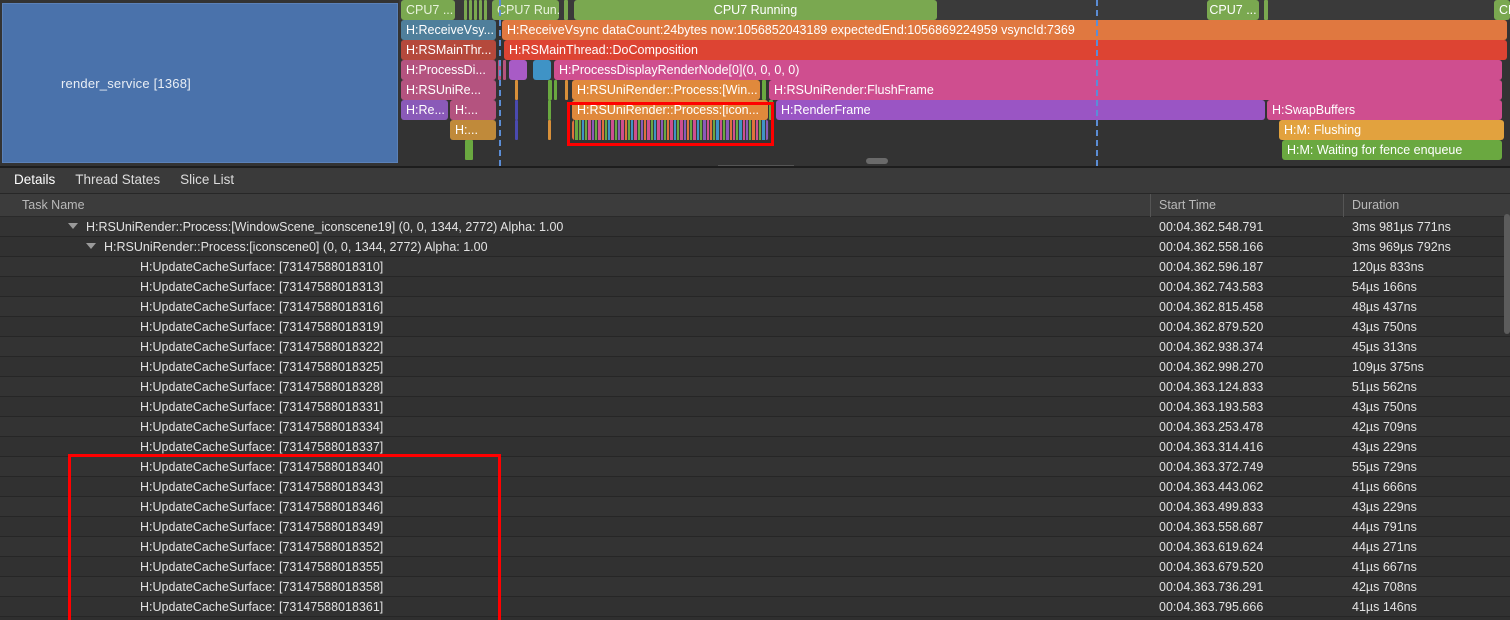 This screenshot has width=1510, height=620. I want to click on details-vertical-scrollbar, so click(1507, 274).